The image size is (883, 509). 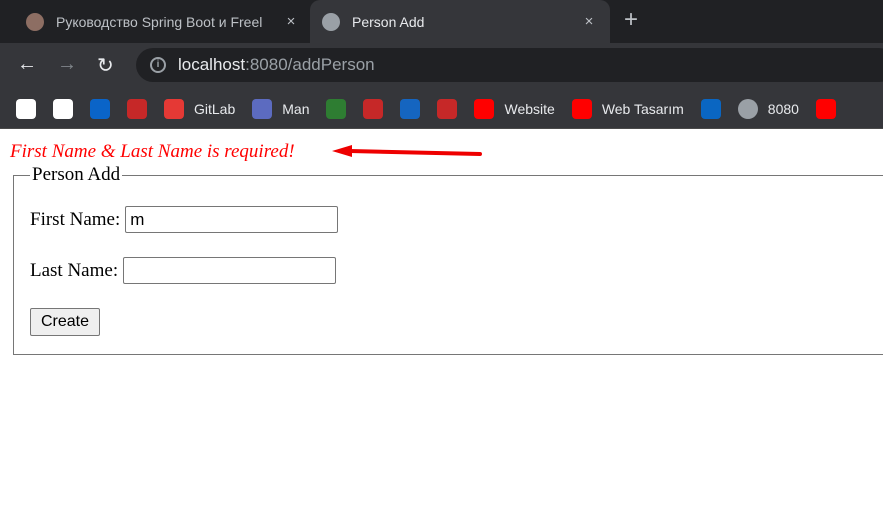 I want to click on bookmark-item: Website, so click(x=514, y=108).